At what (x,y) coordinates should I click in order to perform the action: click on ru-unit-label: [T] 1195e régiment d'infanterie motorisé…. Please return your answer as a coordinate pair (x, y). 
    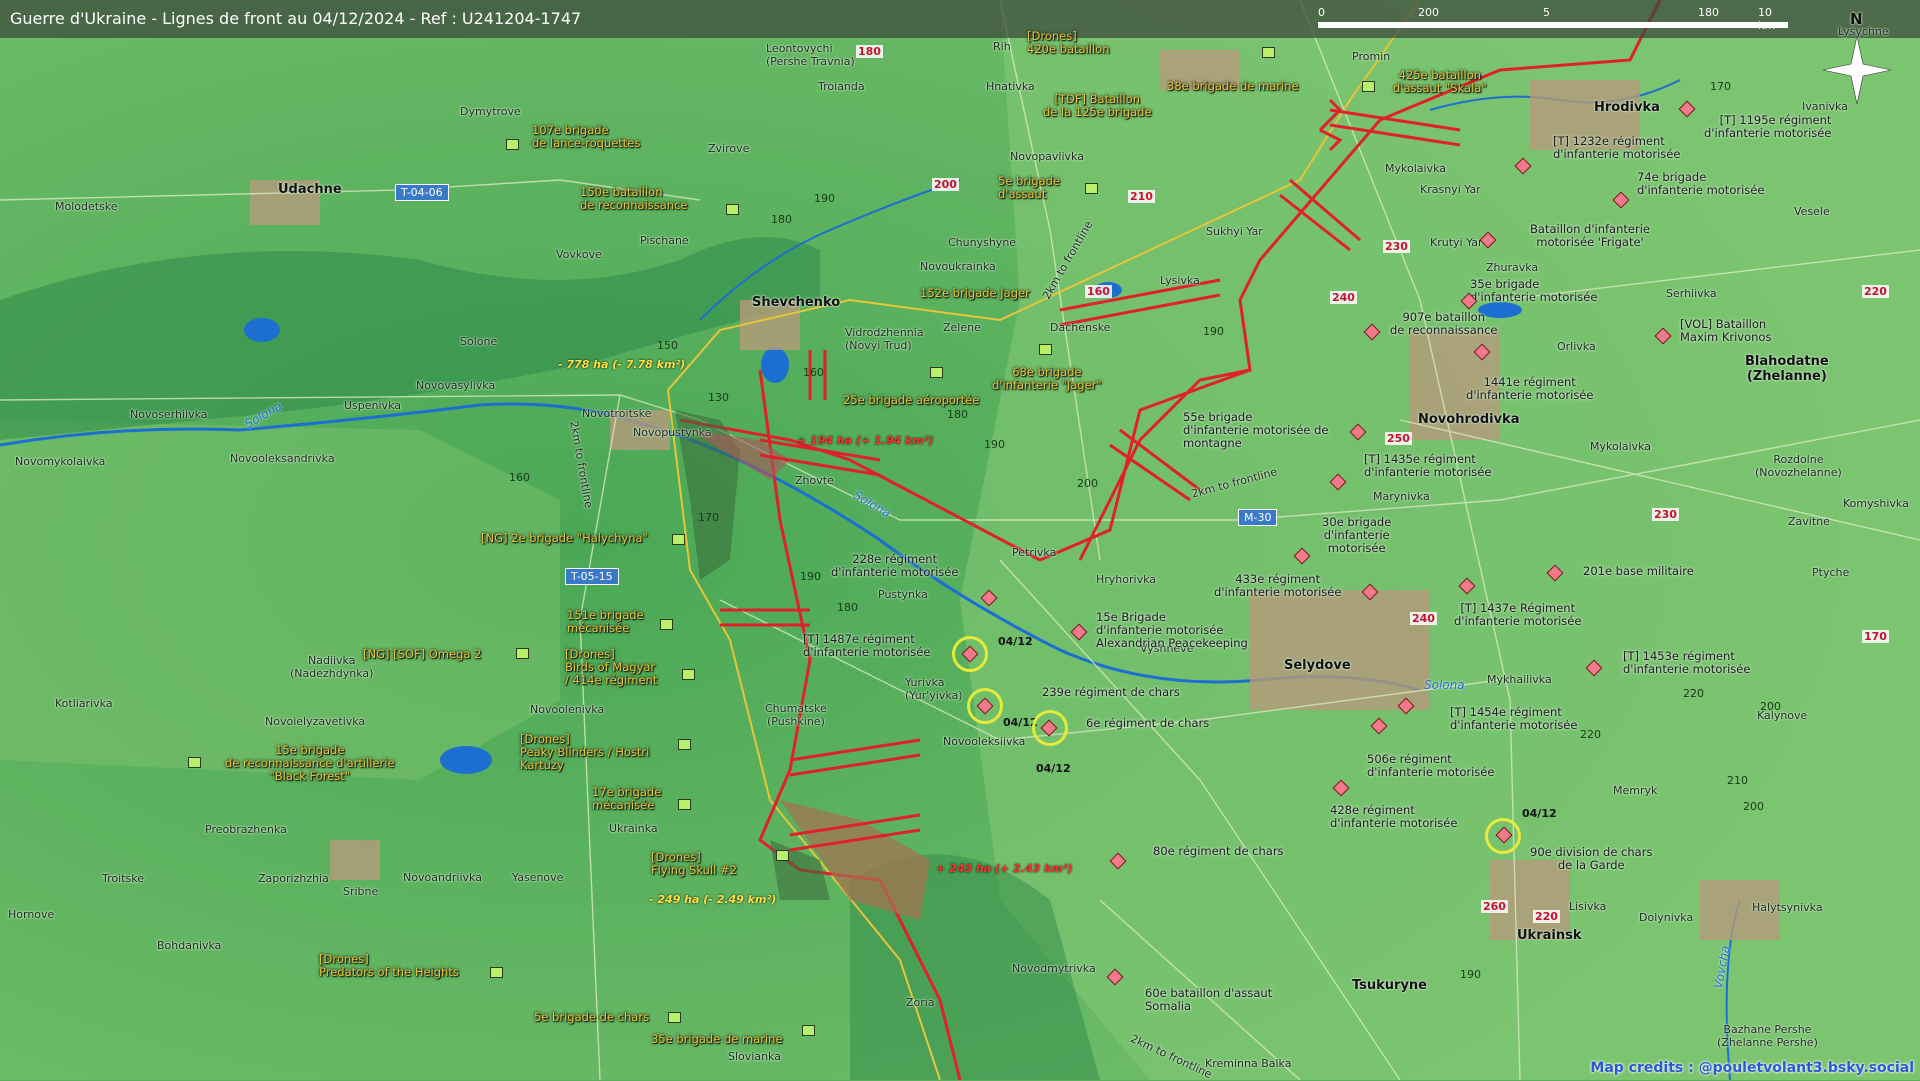
    Looking at the image, I should click on (1768, 126).